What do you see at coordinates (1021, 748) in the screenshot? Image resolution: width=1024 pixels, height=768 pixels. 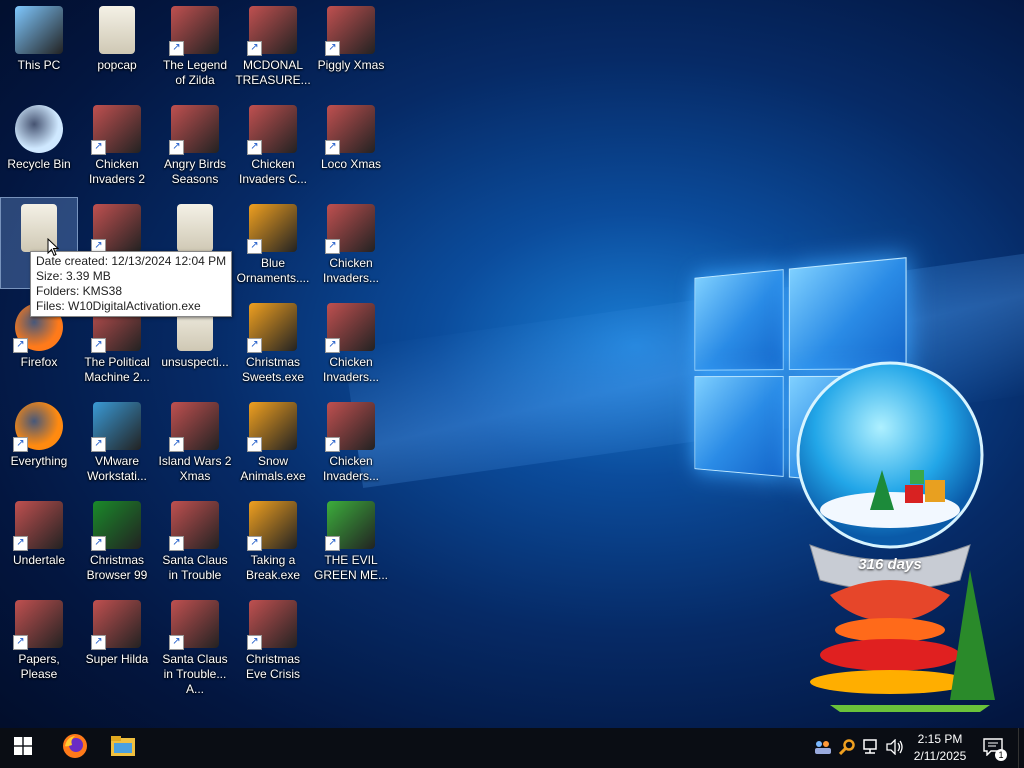 I see `show-desktop-button` at bounding box center [1021, 748].